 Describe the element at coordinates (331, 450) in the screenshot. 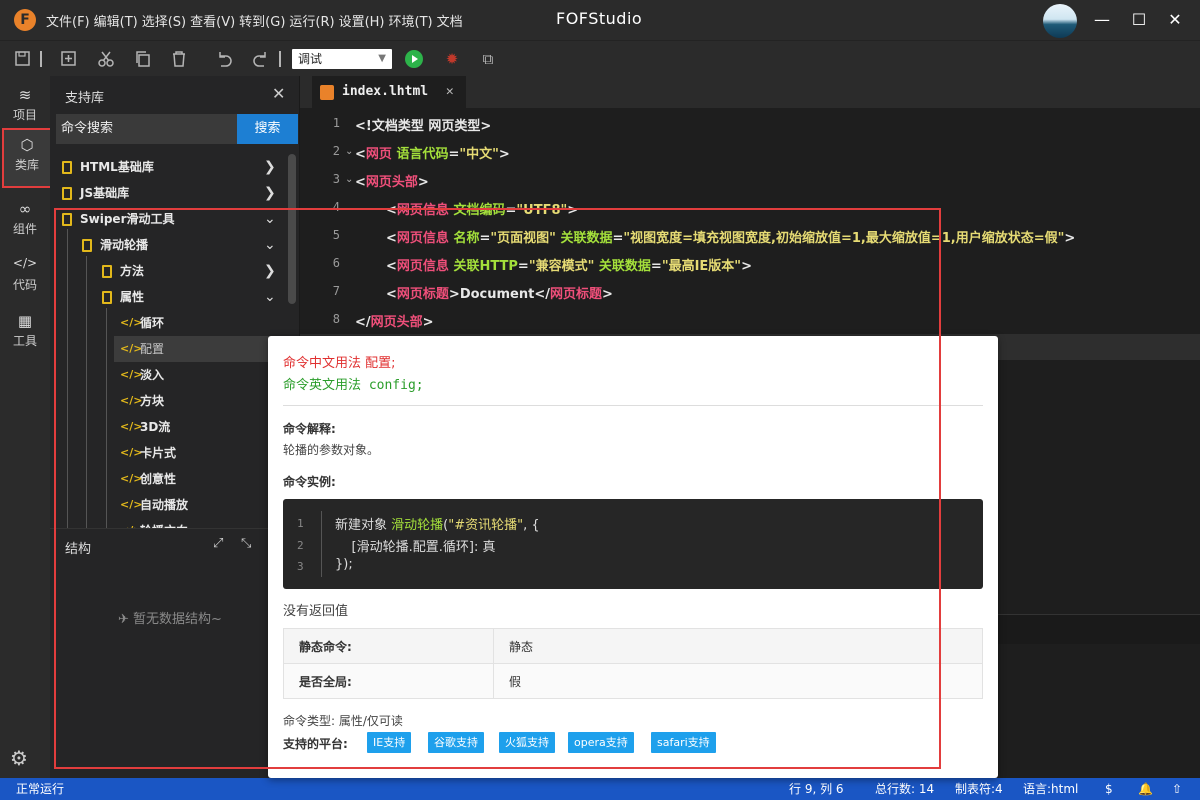

I see `explain-text: 轮播的参数对象。` at that location.